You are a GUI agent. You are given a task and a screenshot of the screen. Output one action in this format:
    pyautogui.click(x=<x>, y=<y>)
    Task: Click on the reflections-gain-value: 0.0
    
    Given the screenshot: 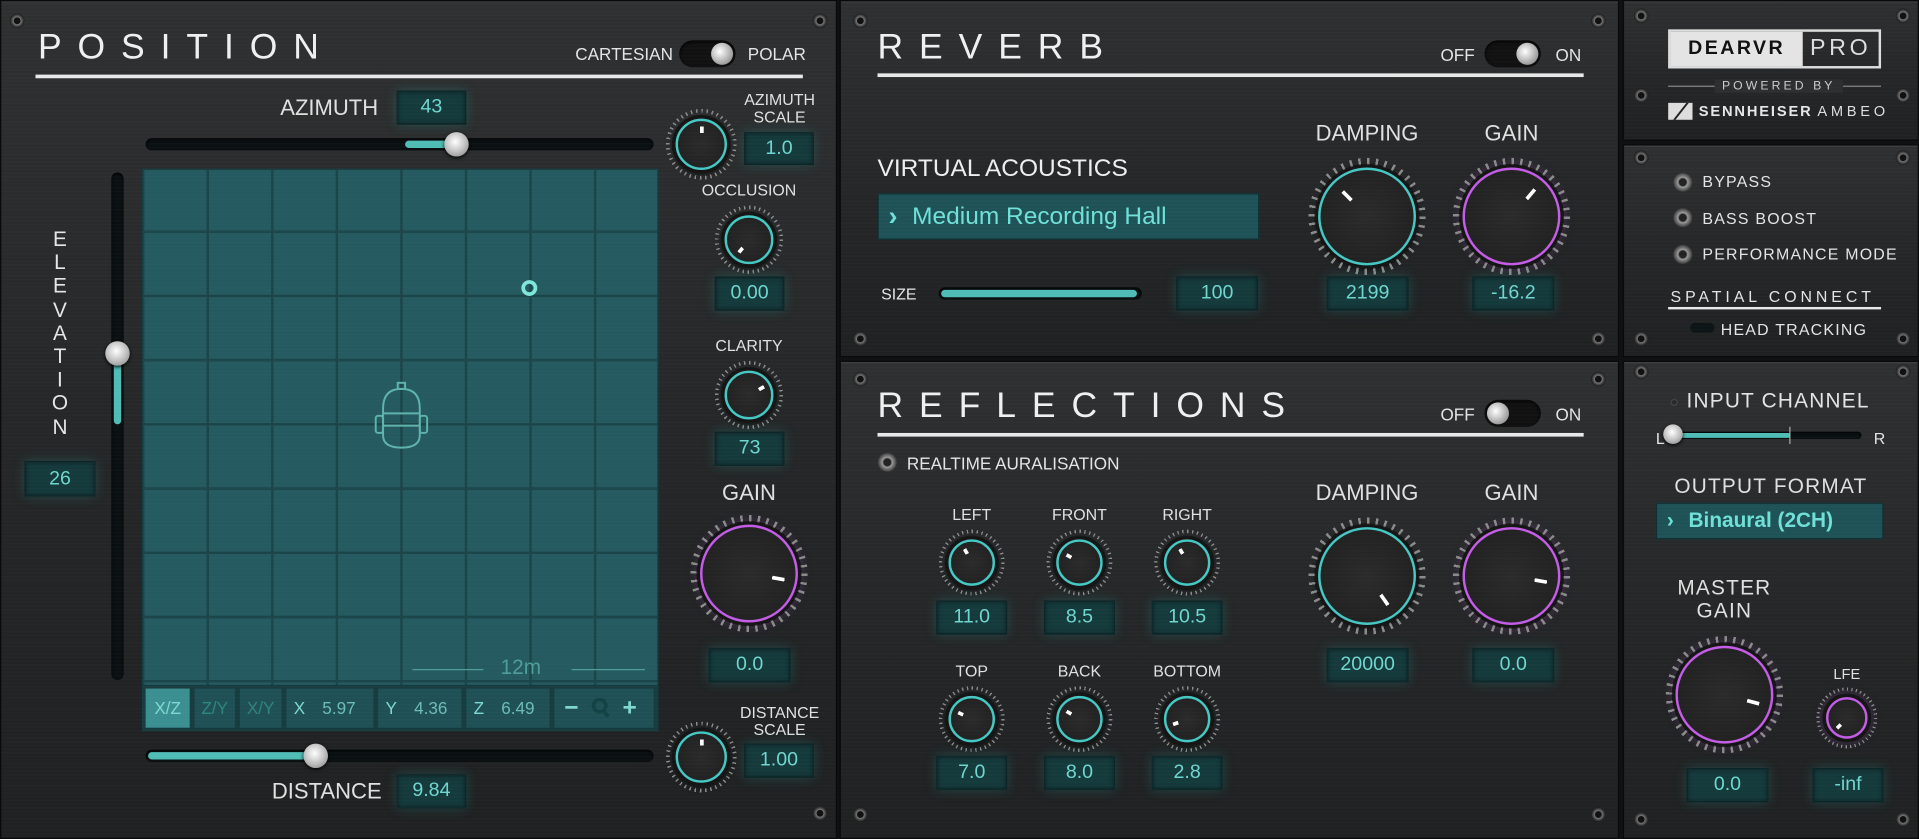 What is the action you would take?
    pyautogui.click(x=1513, y=665)
    